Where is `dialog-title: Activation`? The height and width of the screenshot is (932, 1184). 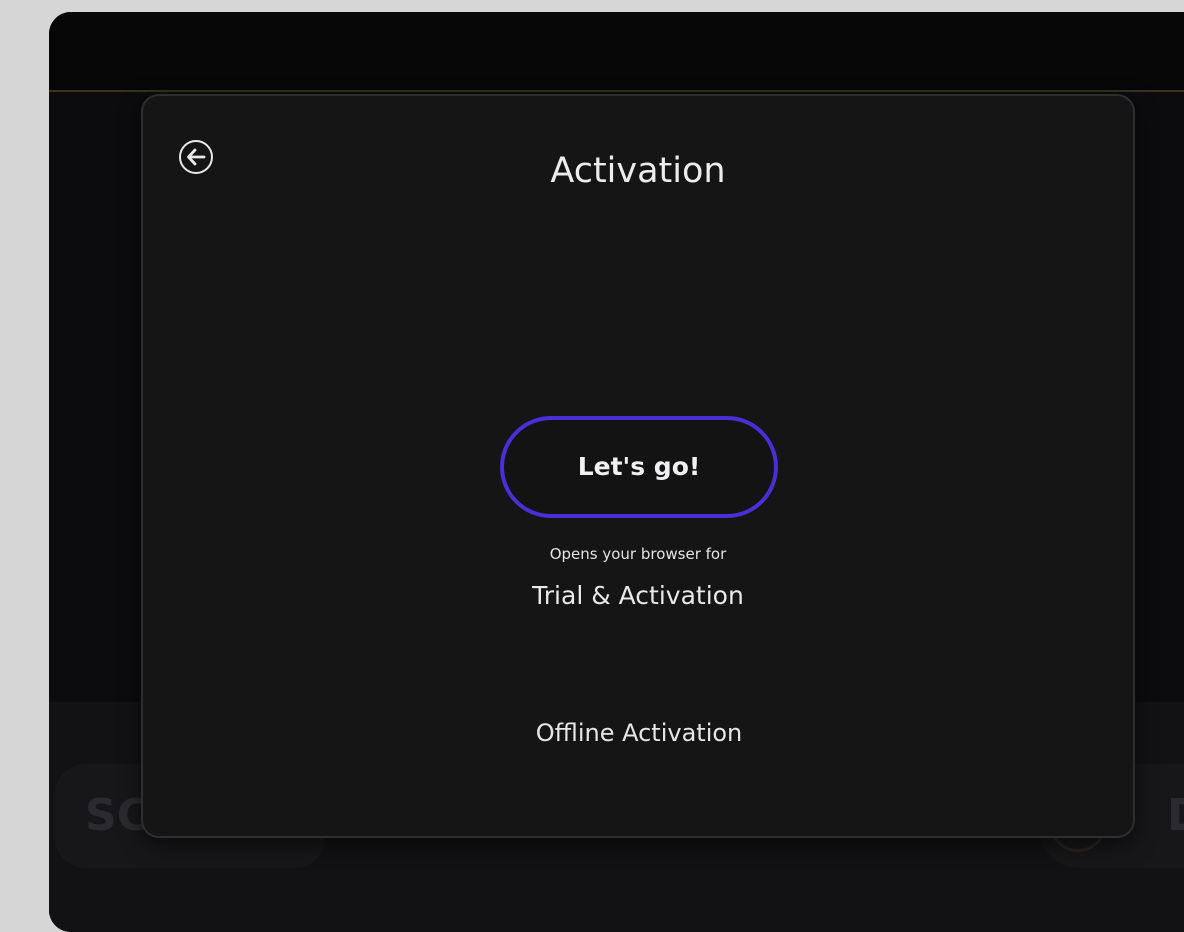 dialog-title: Activation is located at coordinates (638, 171).